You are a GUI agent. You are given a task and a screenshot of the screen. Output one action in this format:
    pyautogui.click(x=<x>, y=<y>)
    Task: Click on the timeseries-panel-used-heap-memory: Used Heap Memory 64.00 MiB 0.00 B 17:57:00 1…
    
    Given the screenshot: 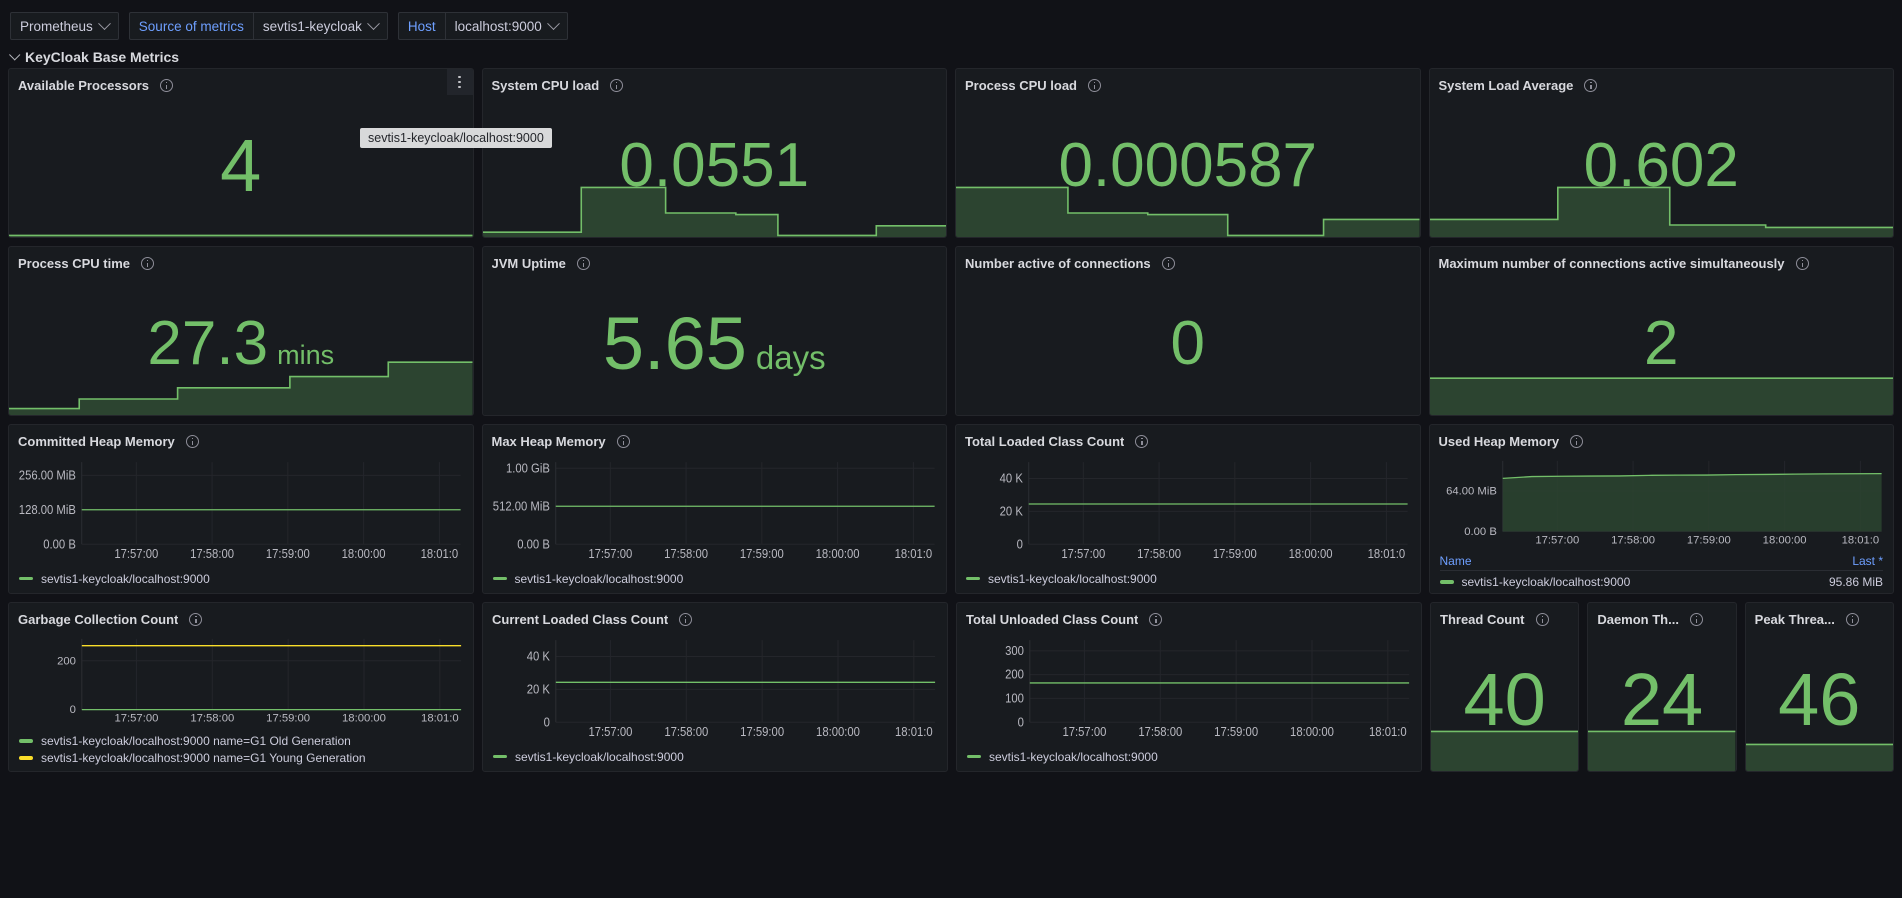 What is the action you would take?
    pyautogui.click(x=1661, y=509)
    